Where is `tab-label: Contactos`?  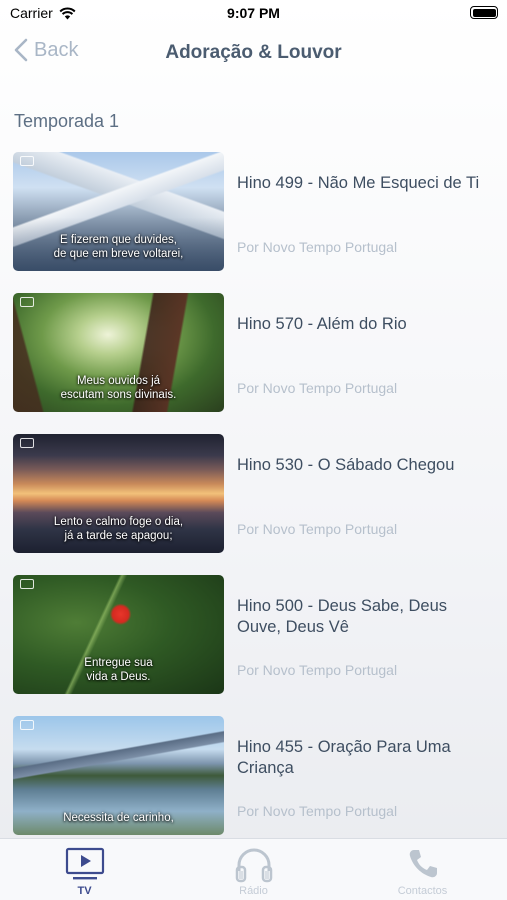
tab-label: Contactos is located at coordinates (422, 891).